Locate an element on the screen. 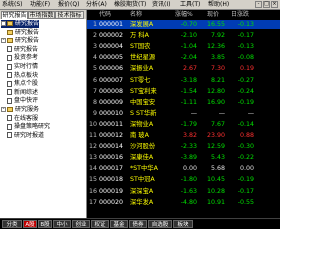  header-code: 代码 is located at coordinates (105, 14).